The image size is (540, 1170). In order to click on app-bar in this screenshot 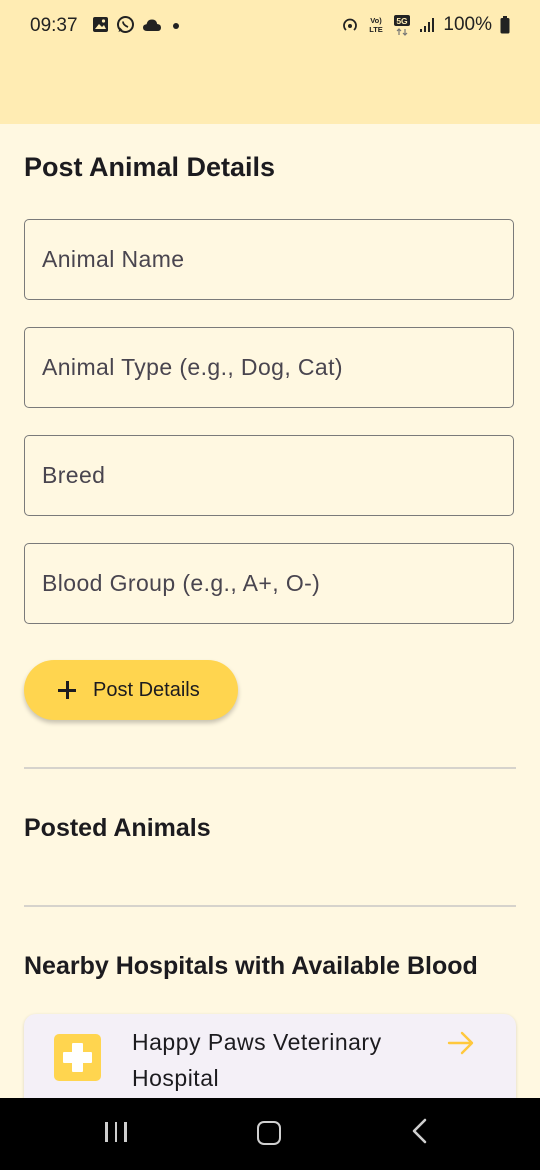, I will do `click(270, 88)`.